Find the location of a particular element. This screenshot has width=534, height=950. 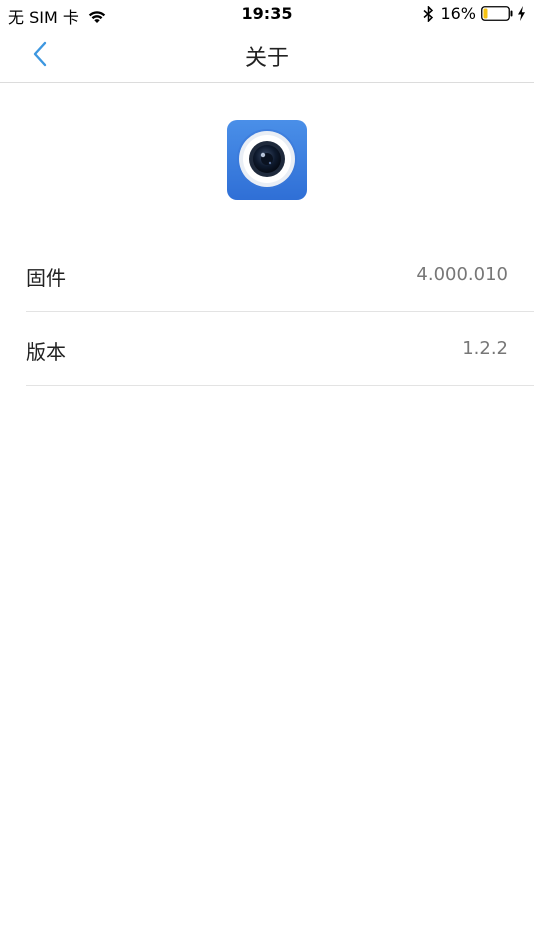

page-title: 关于 is located at coordinates (266, 58).